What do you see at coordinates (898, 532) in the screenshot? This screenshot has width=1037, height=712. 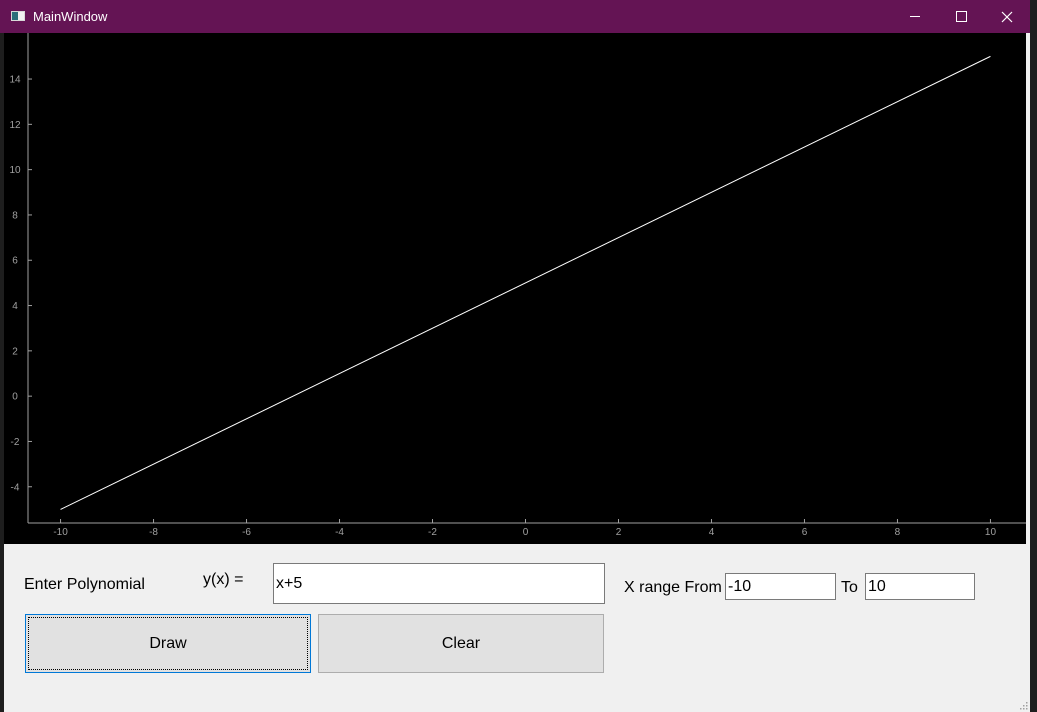 I see `x-tick-label: 8` at bounding box center [898, 532].